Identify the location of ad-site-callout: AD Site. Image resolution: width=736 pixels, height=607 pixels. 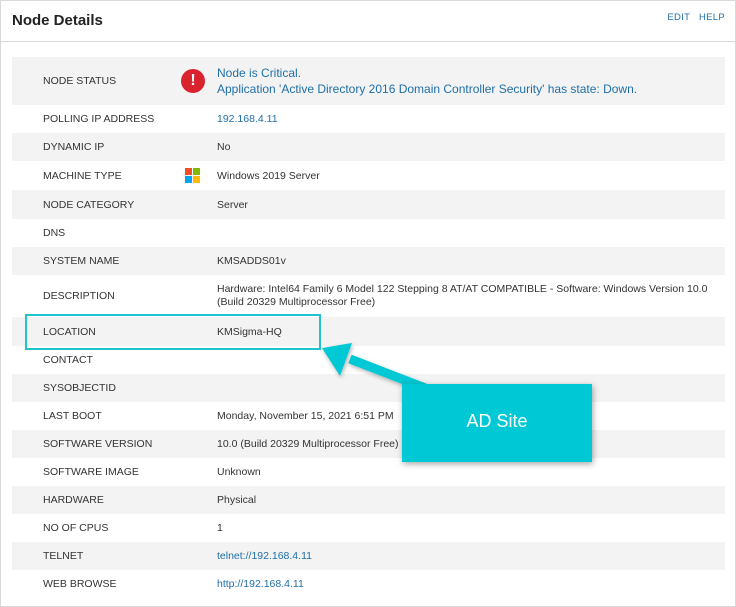
(497, 423).